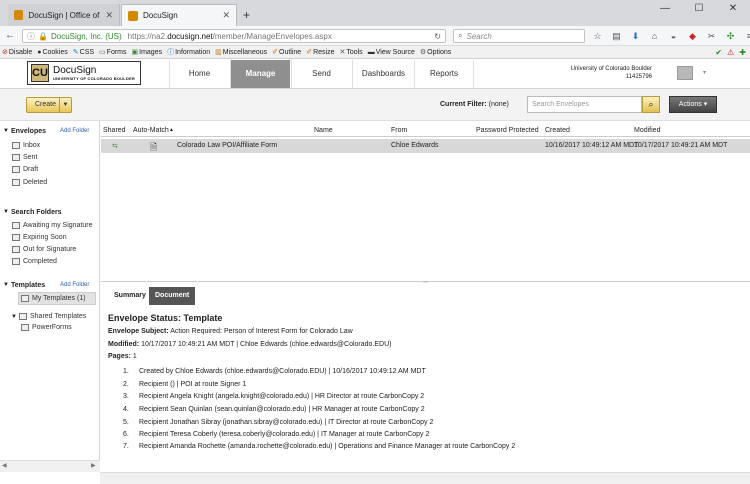 The width and height of the screenshot is (750, 484). What do you see at coordinates (65, 105) in the screenshot?
I see `chevron-down-icon: ▼` at bounding box center [65, 105].